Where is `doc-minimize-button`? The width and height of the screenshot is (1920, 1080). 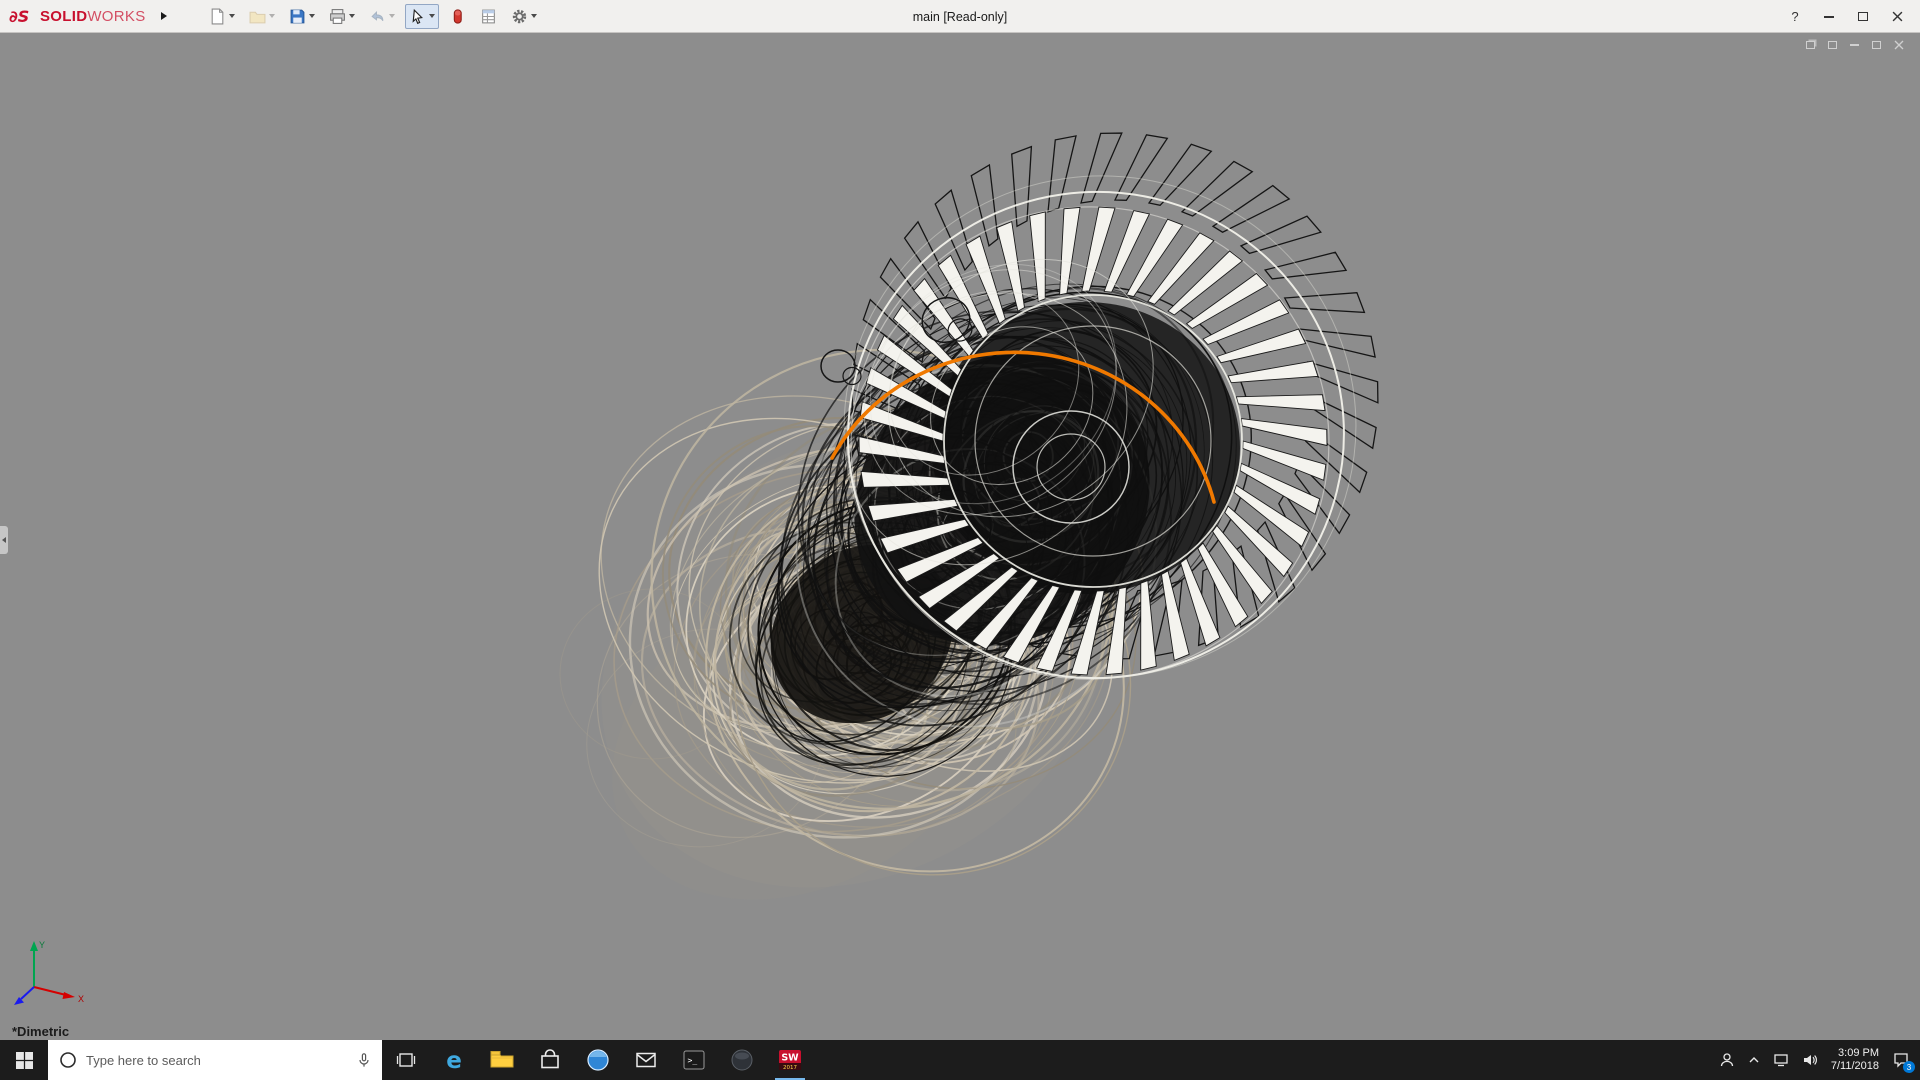
doc-minimize-button is located at coordinates (1854, 45).